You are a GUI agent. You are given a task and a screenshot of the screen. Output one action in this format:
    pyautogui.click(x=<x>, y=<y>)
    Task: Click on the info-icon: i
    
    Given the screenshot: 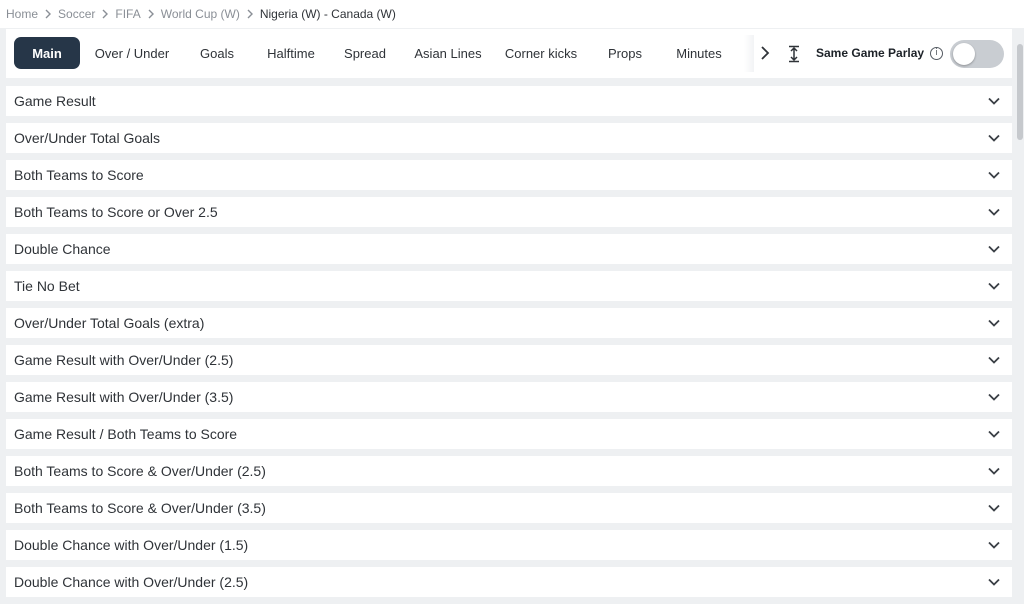 What is the action you would take?
    pyautogui.click(x=936, y=53)
    